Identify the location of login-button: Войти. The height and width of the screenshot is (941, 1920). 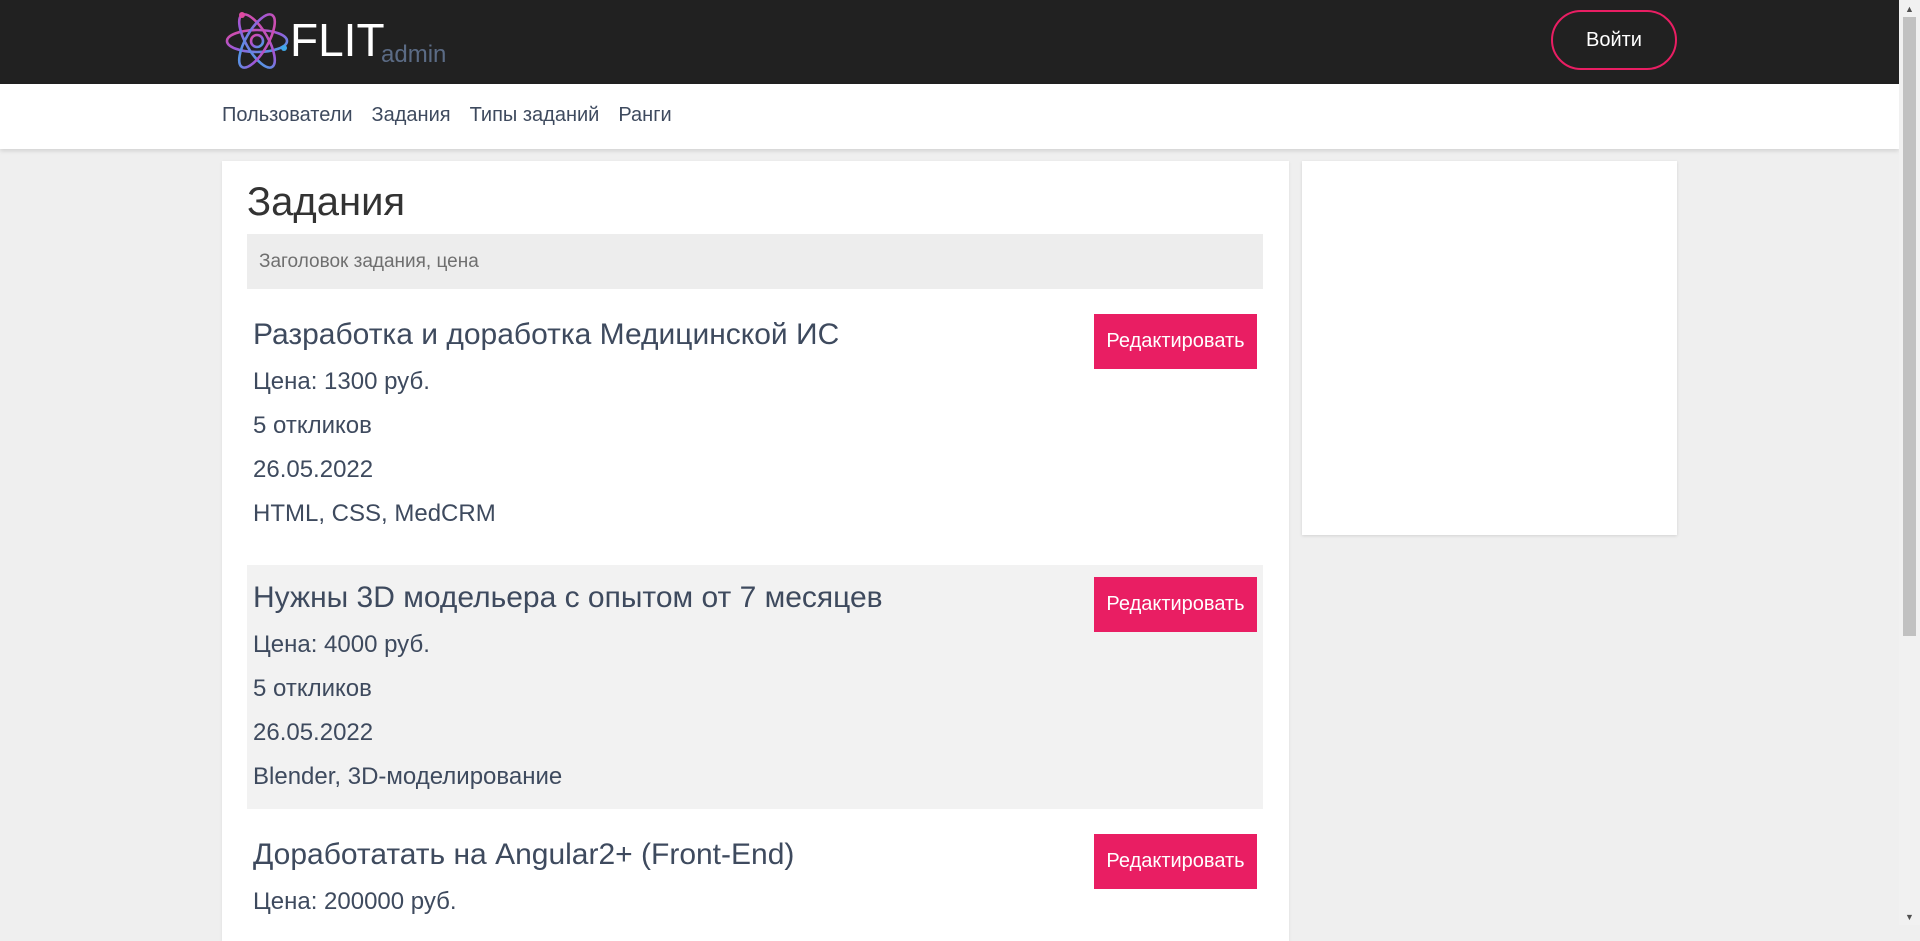
(1614, 40).